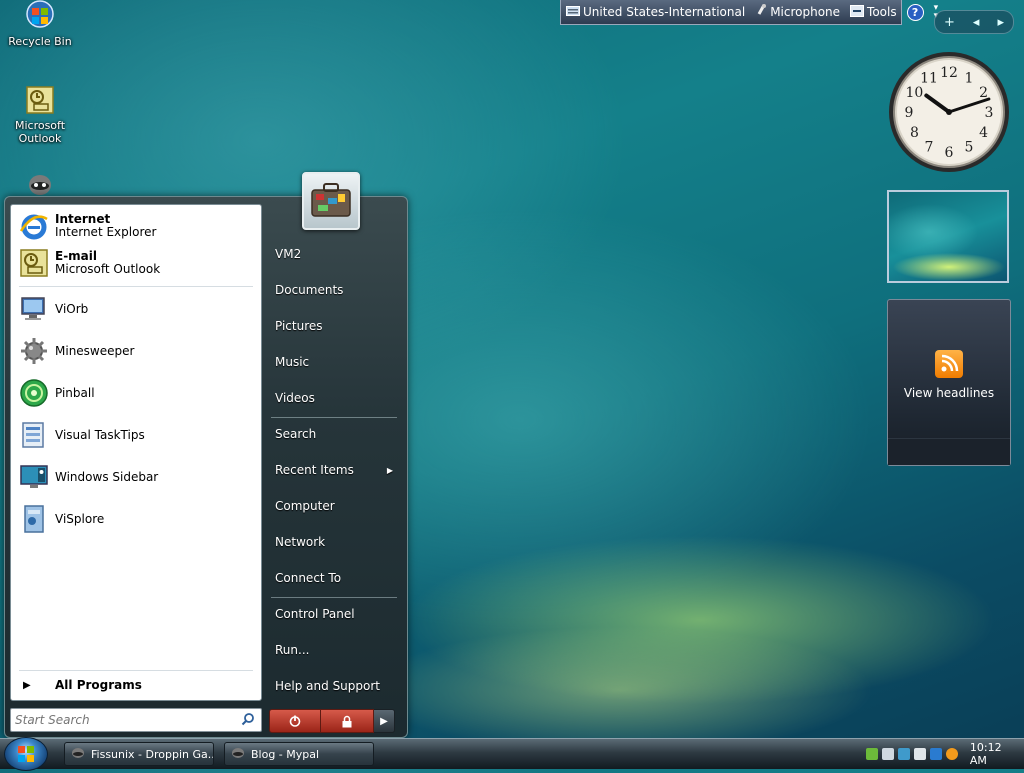  I want to click on triangle-right-icon: ▶, so click(27, 685).